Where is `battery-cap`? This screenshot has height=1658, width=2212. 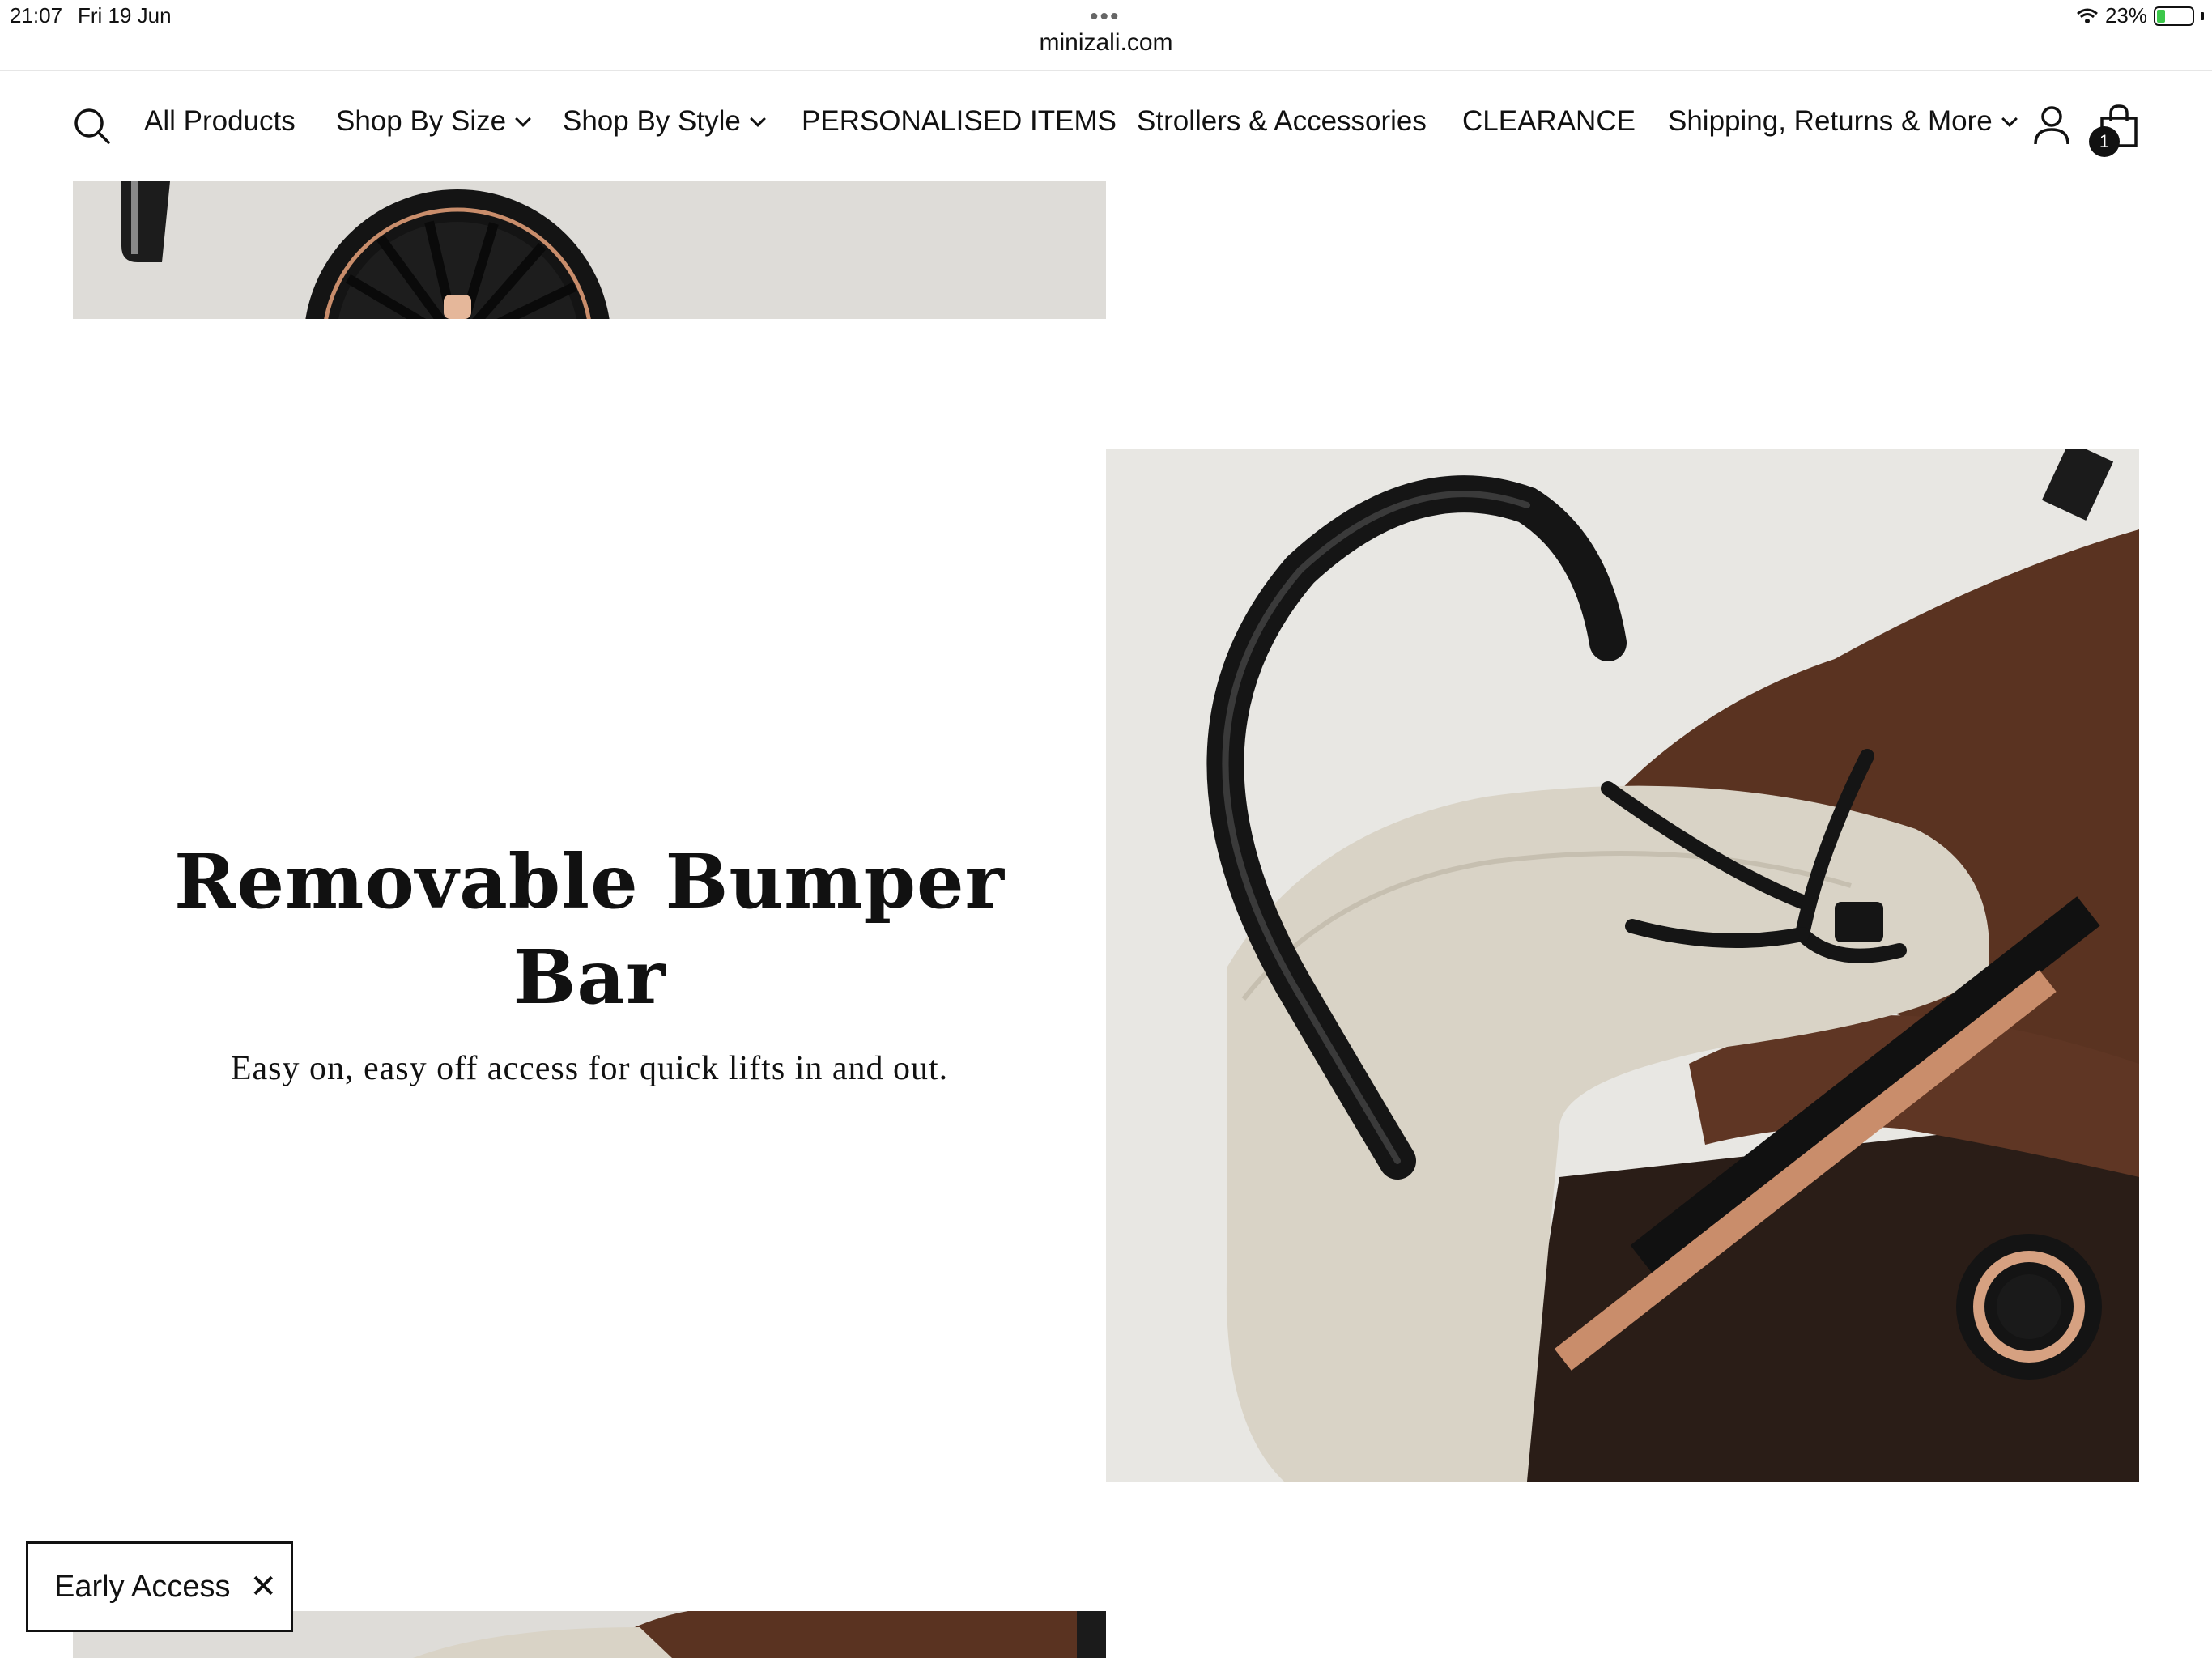 battery-cap is located at coordinates (2202, 15).